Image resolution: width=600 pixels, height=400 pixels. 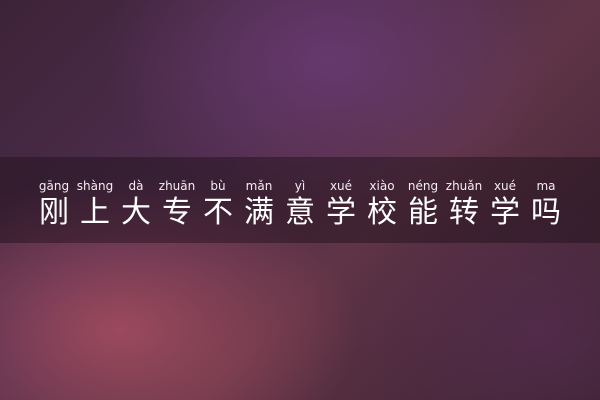 I want to click on pinyin-syllable: bù, so click(x=218, y=186).